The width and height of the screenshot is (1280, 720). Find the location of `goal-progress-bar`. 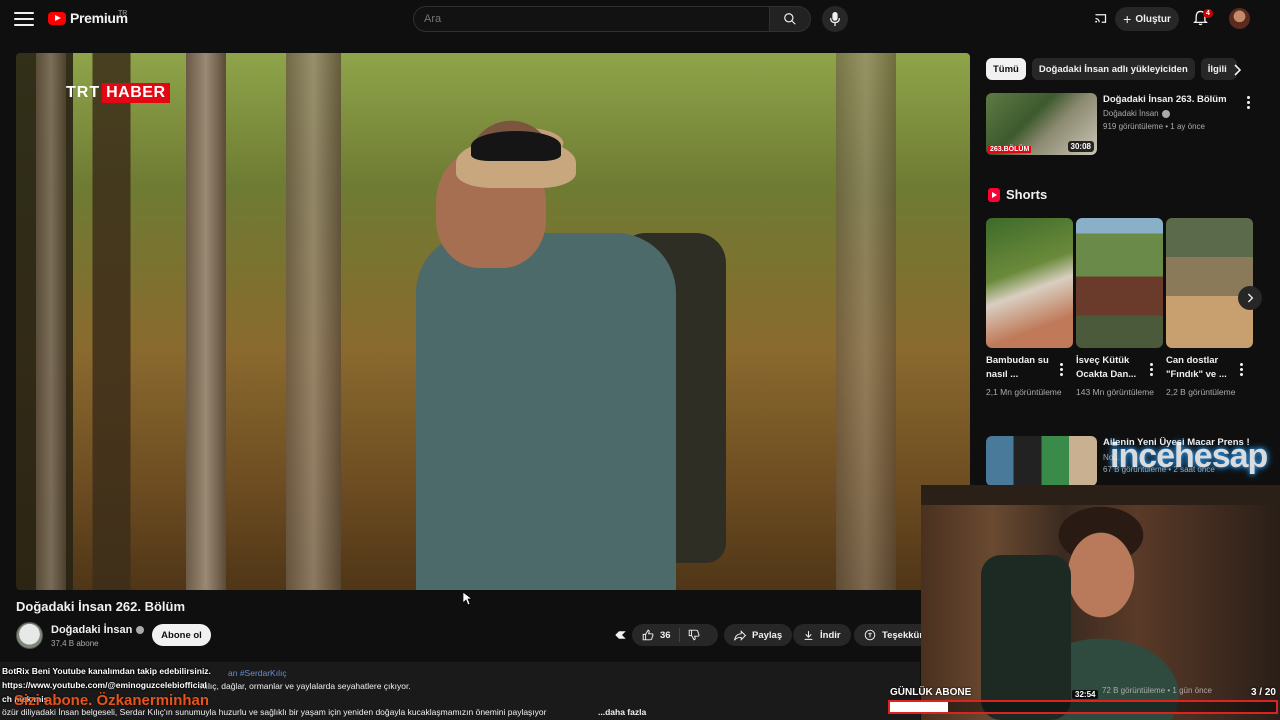

goal-progress-bar is located at coordinates (1083, 707).